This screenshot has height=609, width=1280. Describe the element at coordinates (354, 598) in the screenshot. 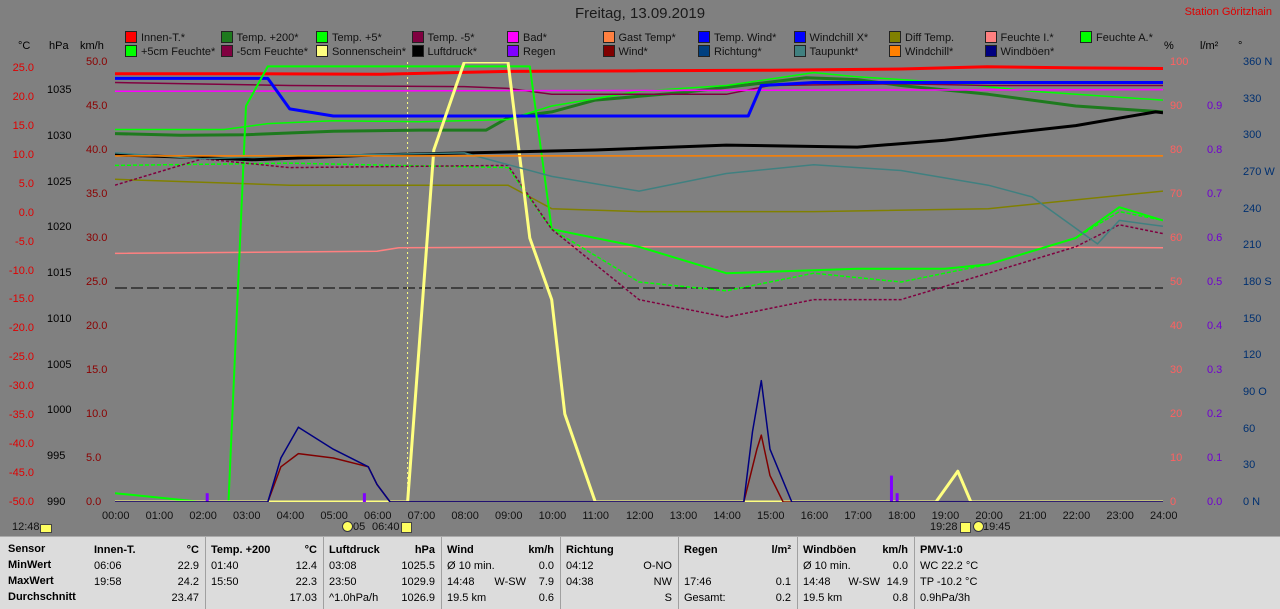

I see `stats-cell-time: ^1.0hPa/h` at that location.